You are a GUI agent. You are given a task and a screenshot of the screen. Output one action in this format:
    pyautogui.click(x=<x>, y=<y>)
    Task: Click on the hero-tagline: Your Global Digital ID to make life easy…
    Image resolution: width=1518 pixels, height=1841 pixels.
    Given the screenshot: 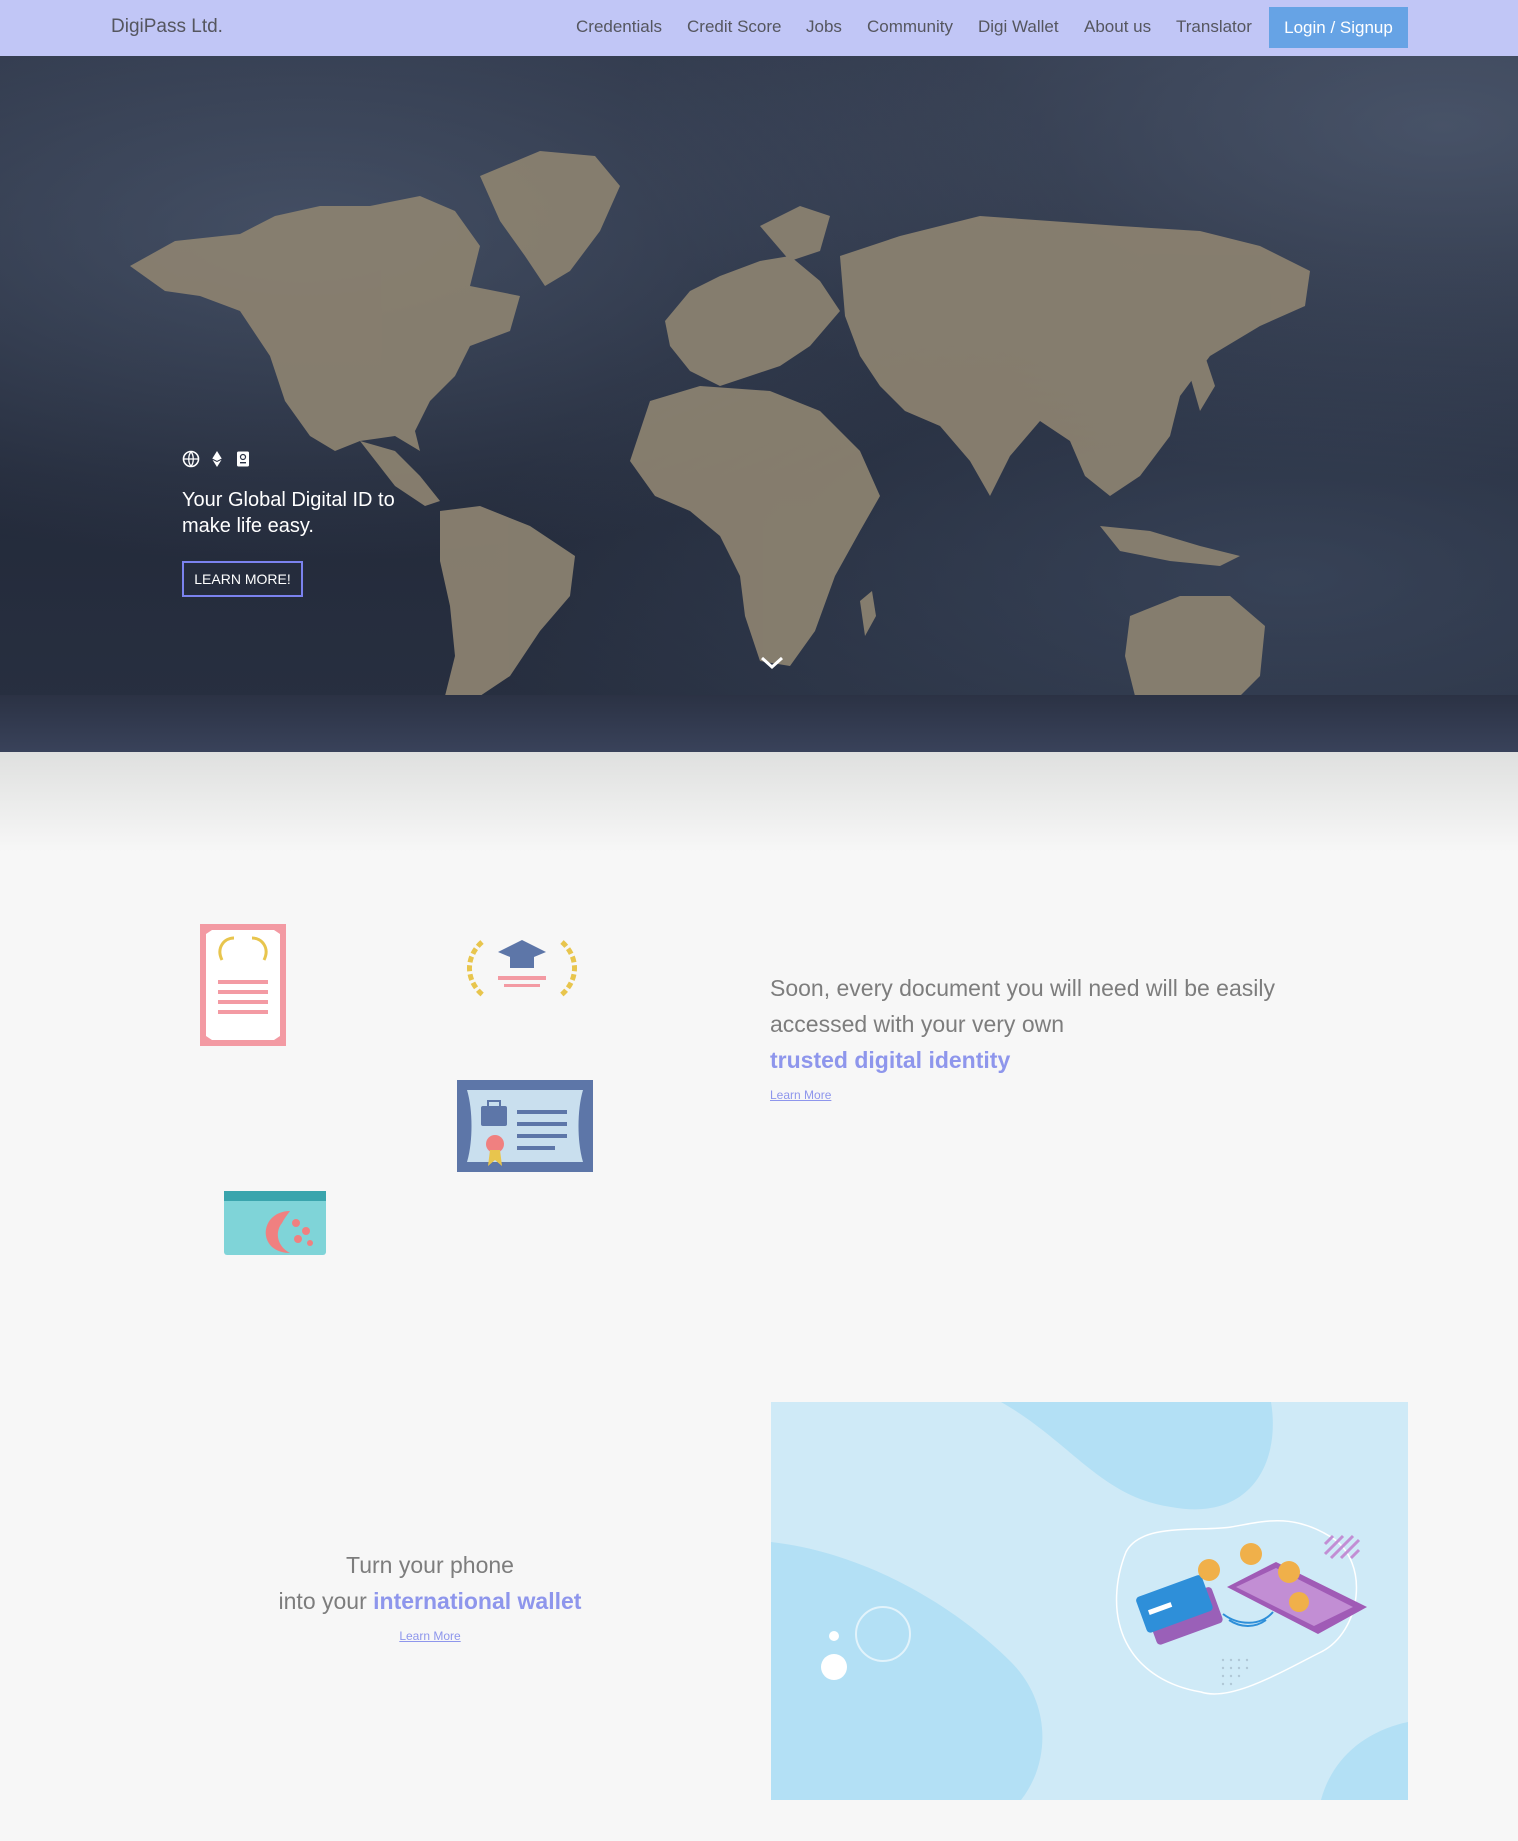 What is the action you would take?
    pyautogui.click(x=288, y=513)
    